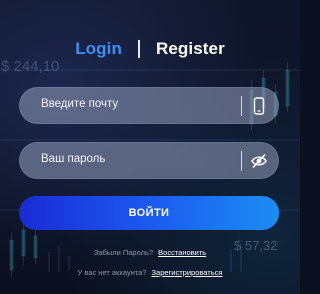 This screenshot has width=320, height=294. Describe the element at coordinates (190, 49) in the screenshot. I see `tab-register: Register` at that location.